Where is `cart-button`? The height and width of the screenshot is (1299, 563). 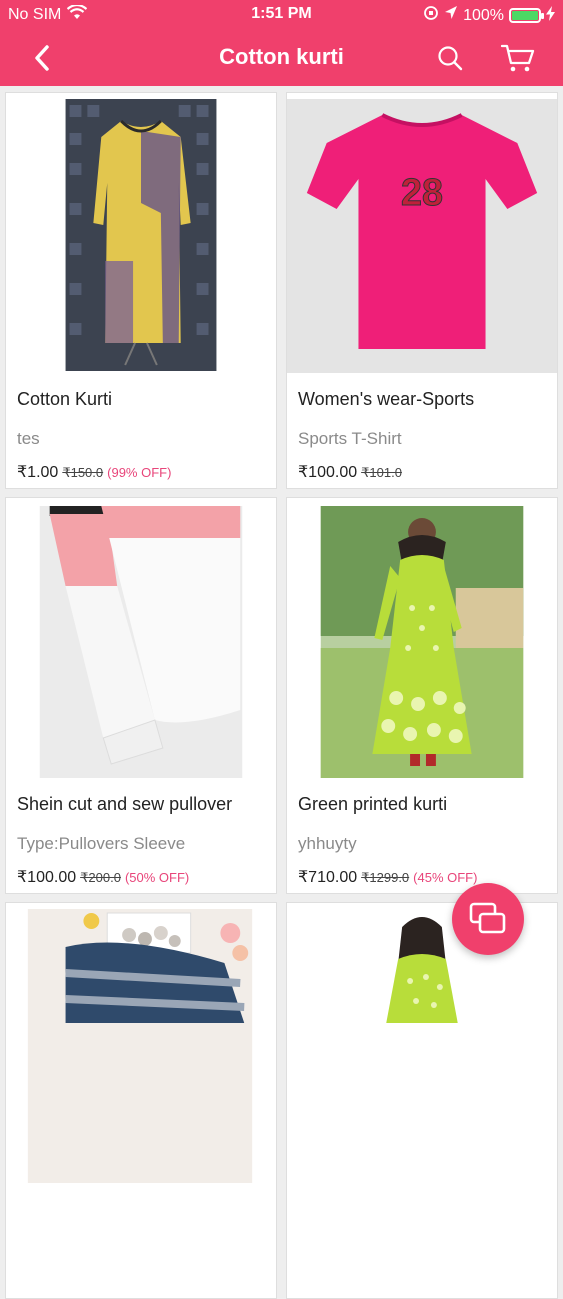 cart-button is located at coordinates (518, 58).